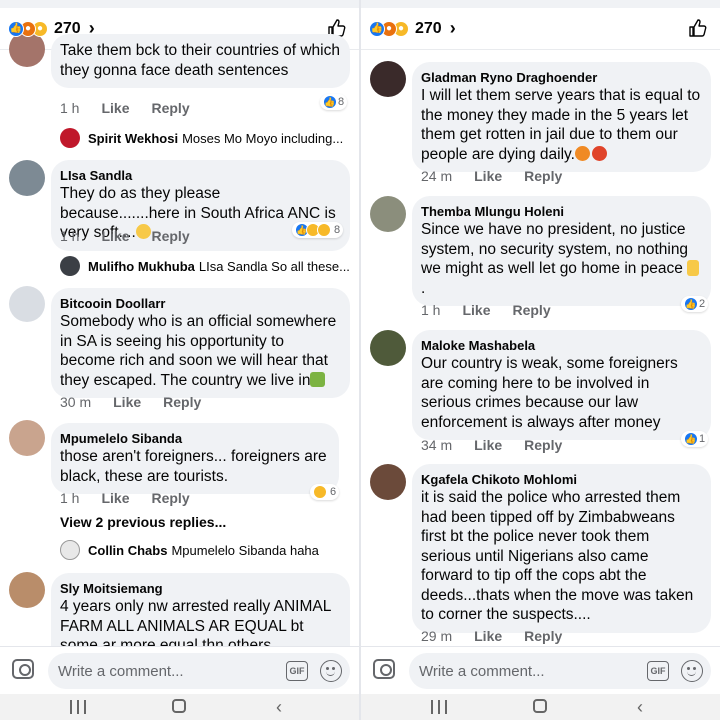  I want to click on comment-reactions: 6, so click(325, 492).